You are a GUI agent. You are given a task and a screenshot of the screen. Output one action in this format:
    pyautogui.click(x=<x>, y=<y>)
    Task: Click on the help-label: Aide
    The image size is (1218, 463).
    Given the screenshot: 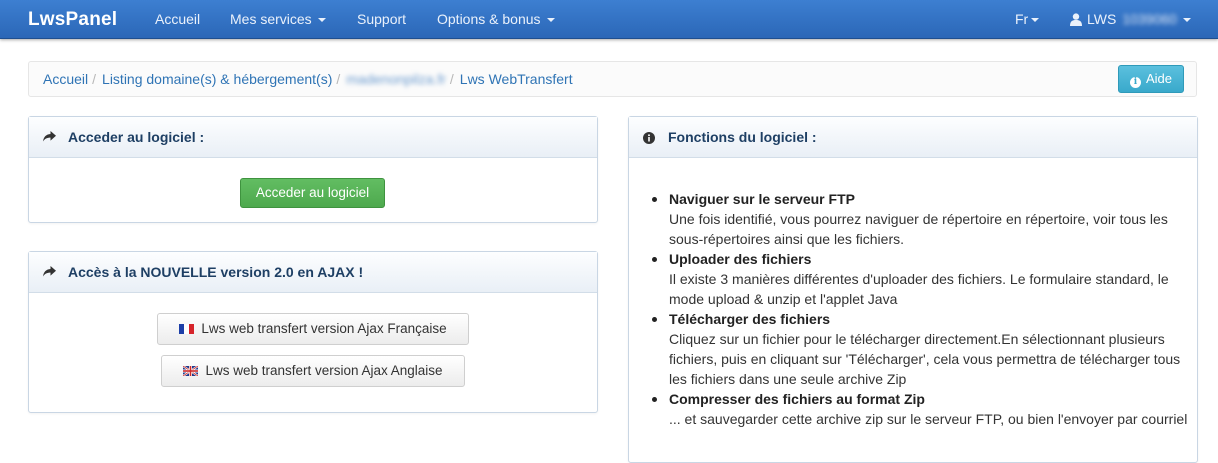 What is the action you would take?
    pyautogui.click(x=1158, y=78)
    